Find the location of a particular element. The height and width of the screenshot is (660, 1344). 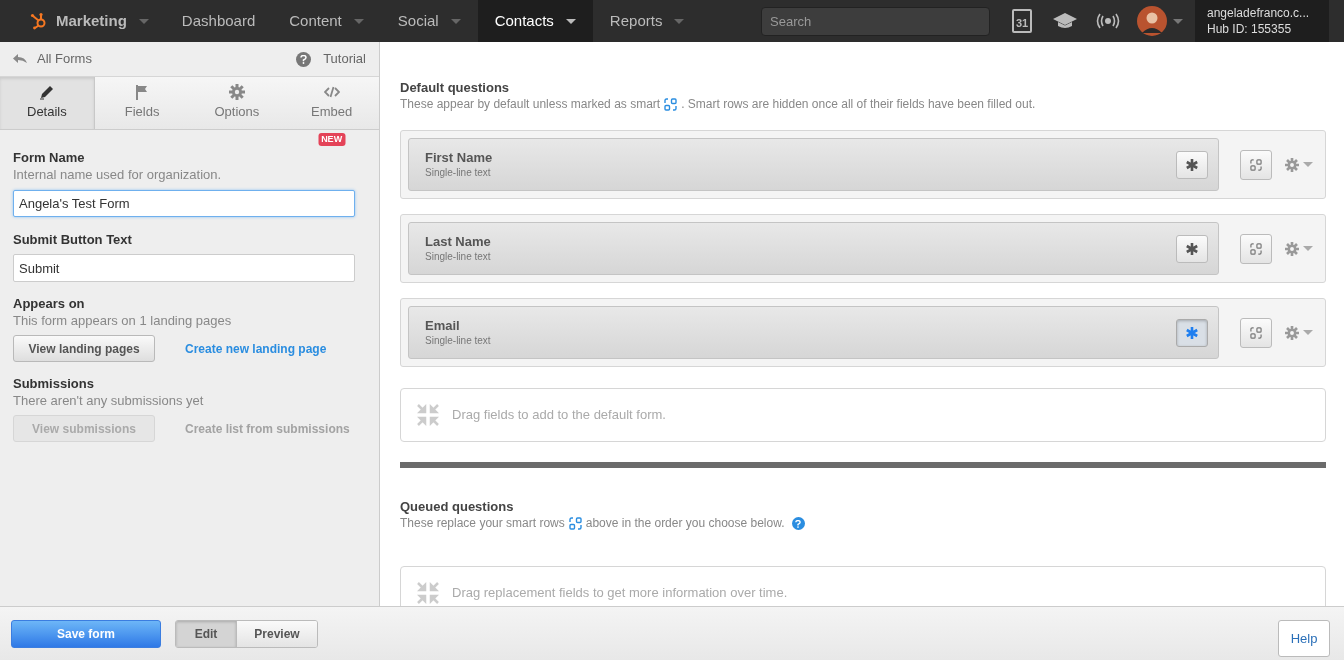

nav-menu-item: Contacts is located at coordinates (535, 21).